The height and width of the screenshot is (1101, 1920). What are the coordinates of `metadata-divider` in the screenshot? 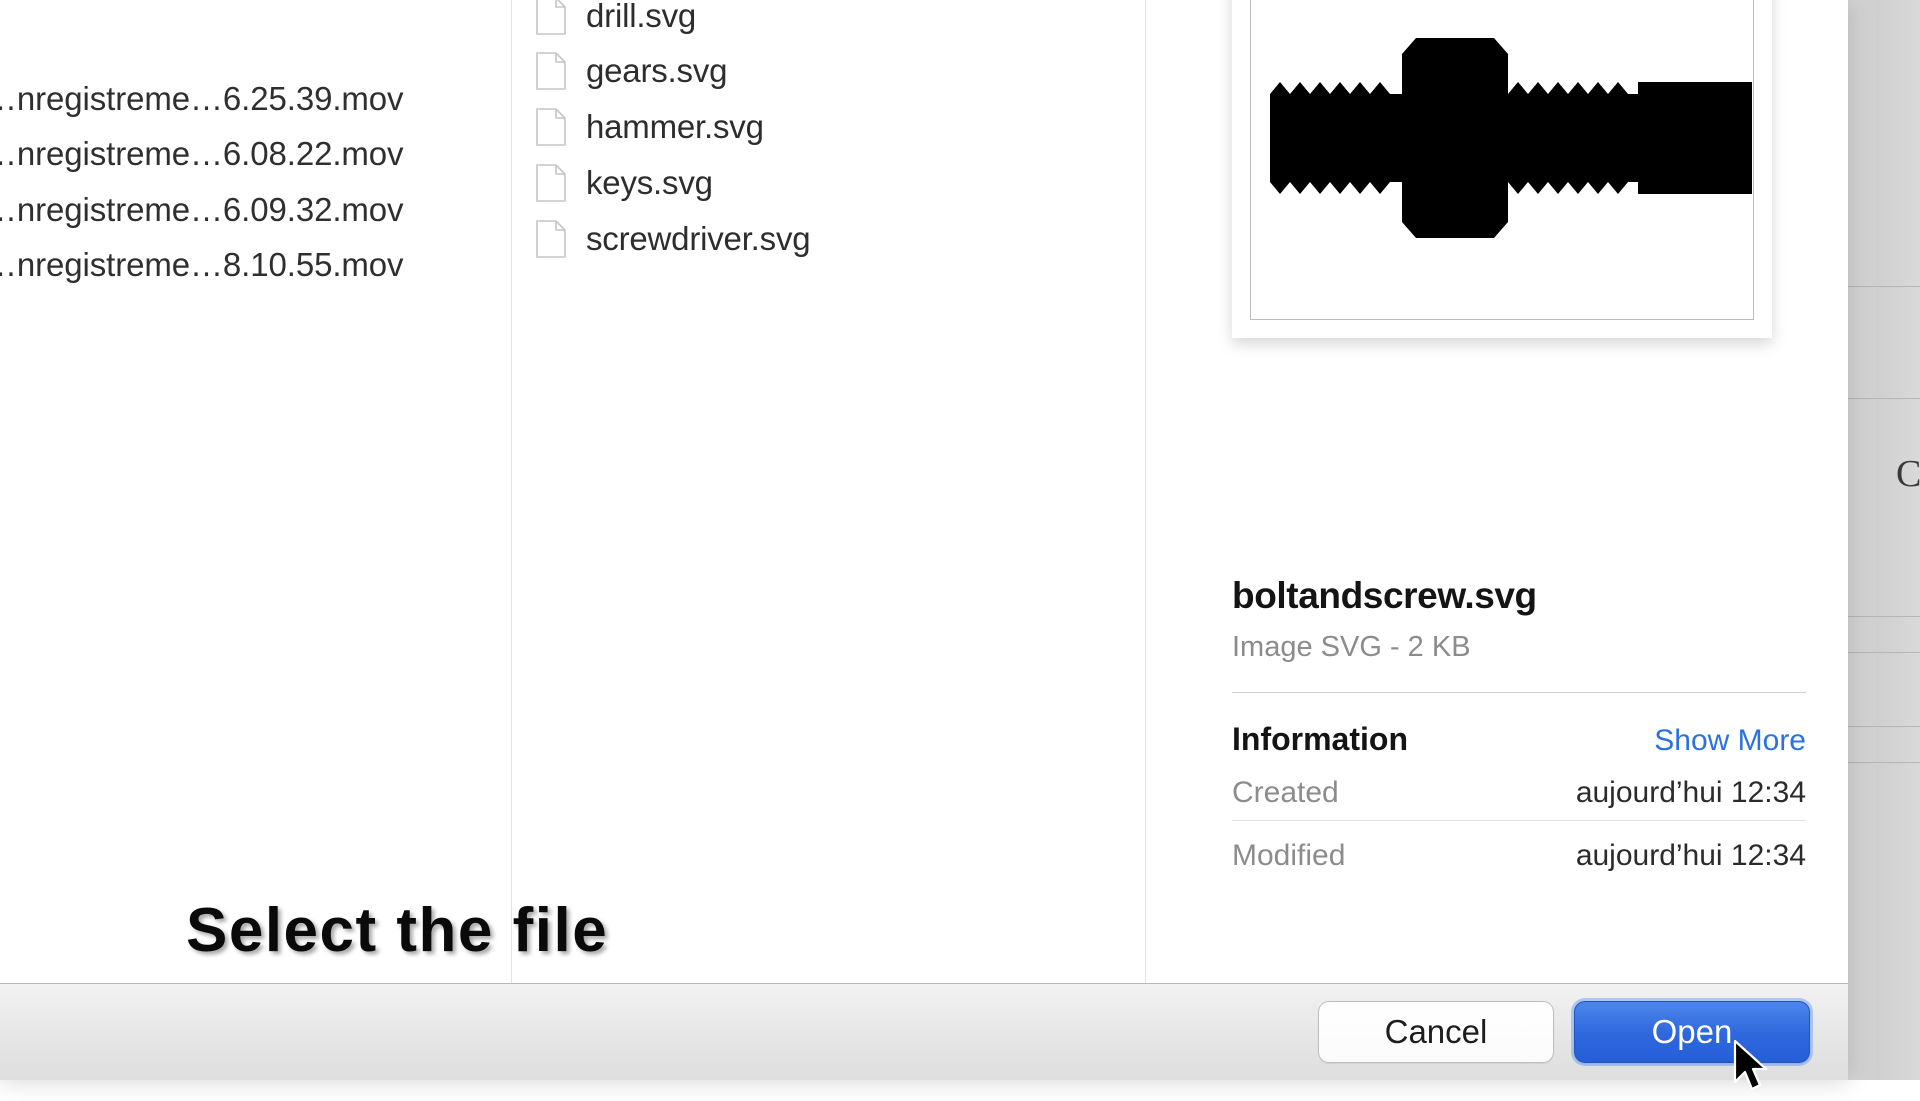 It's located at (1519, 692).